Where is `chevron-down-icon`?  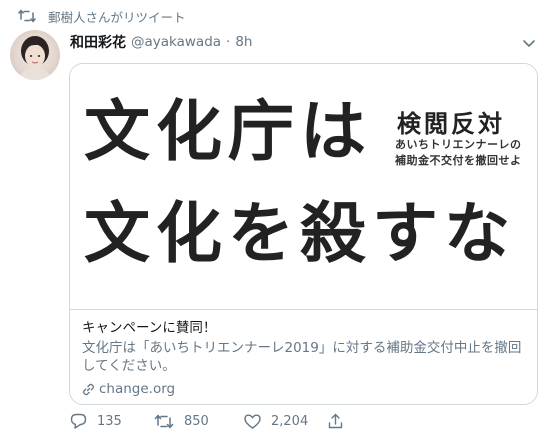
chevron-down-icon is located at coordinates (529, 42).